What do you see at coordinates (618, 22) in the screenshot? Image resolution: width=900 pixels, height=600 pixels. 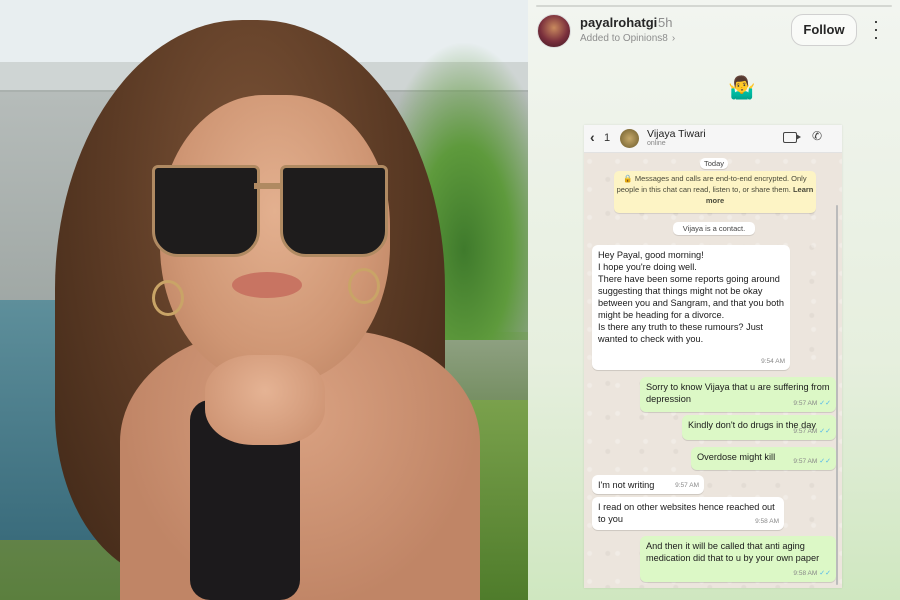 I see `story-username: payalrohatgi` at bounding box center [618, 22].